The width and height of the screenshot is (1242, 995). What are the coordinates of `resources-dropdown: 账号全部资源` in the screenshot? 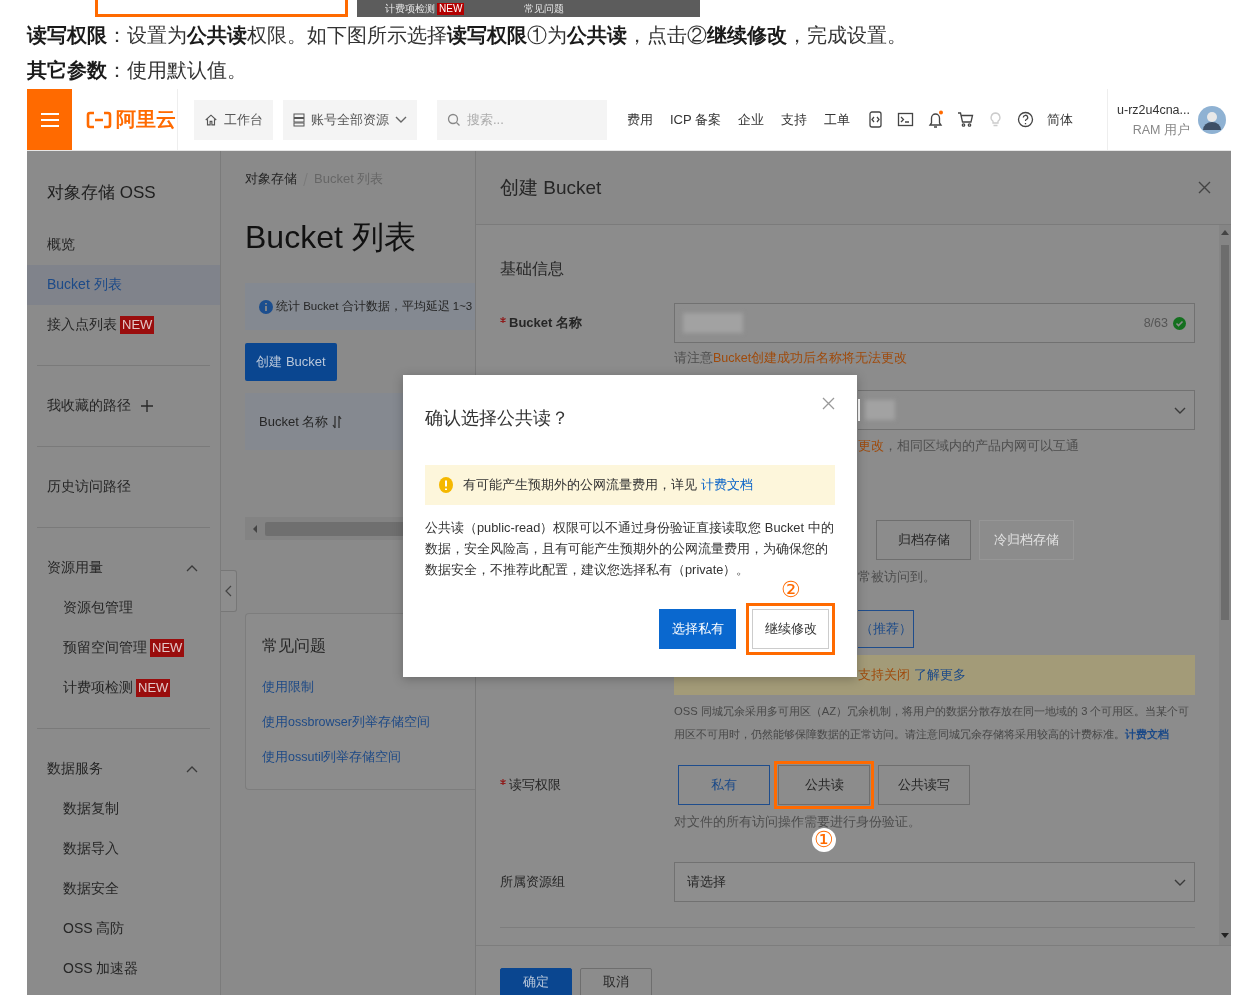 It's located at (350, 119).